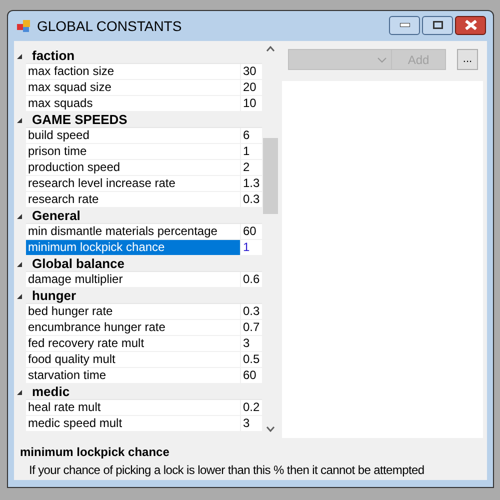  Describe the element at coordinates (251, 184) in the screenshot. I see `property-value: 1.3` at that location.